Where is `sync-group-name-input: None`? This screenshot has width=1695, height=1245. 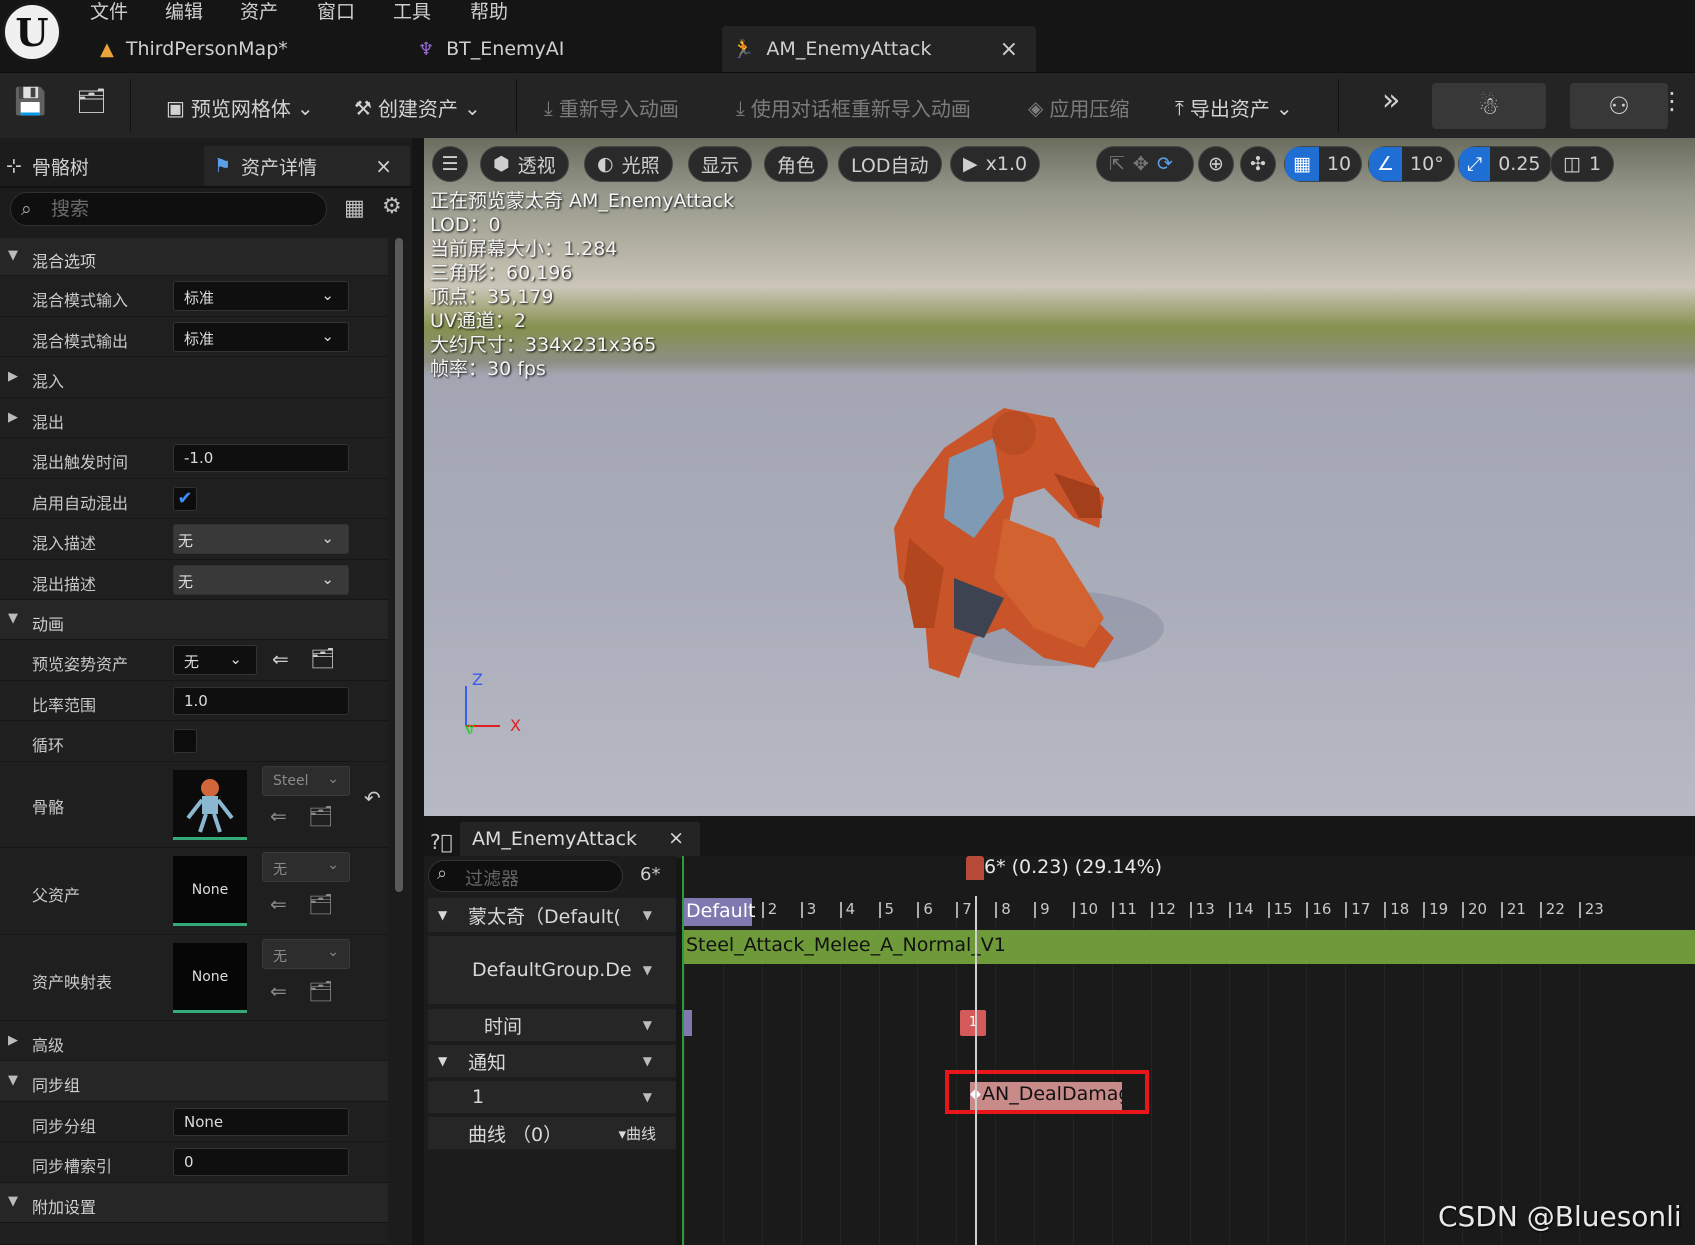 sync-group-name-input: None is located at coordinates (261, 1122).